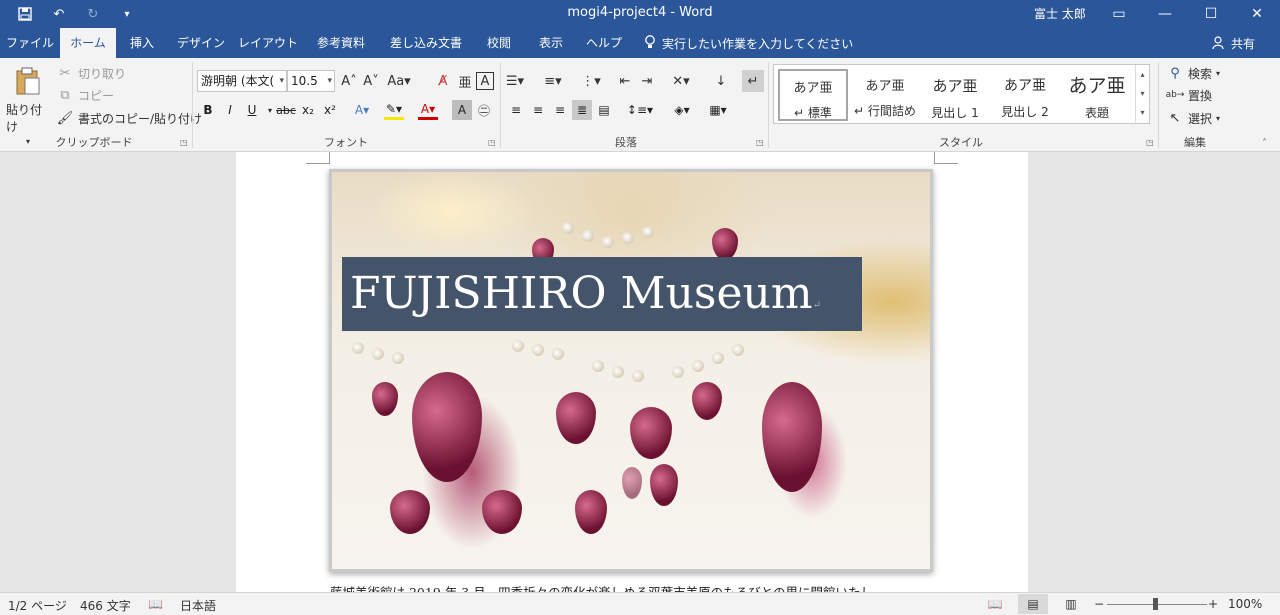 The image size is (1280, 615). Describe the element at coordinates (1155, 604) in the screenshot. I see `zoom-slider-thumb` at that location.